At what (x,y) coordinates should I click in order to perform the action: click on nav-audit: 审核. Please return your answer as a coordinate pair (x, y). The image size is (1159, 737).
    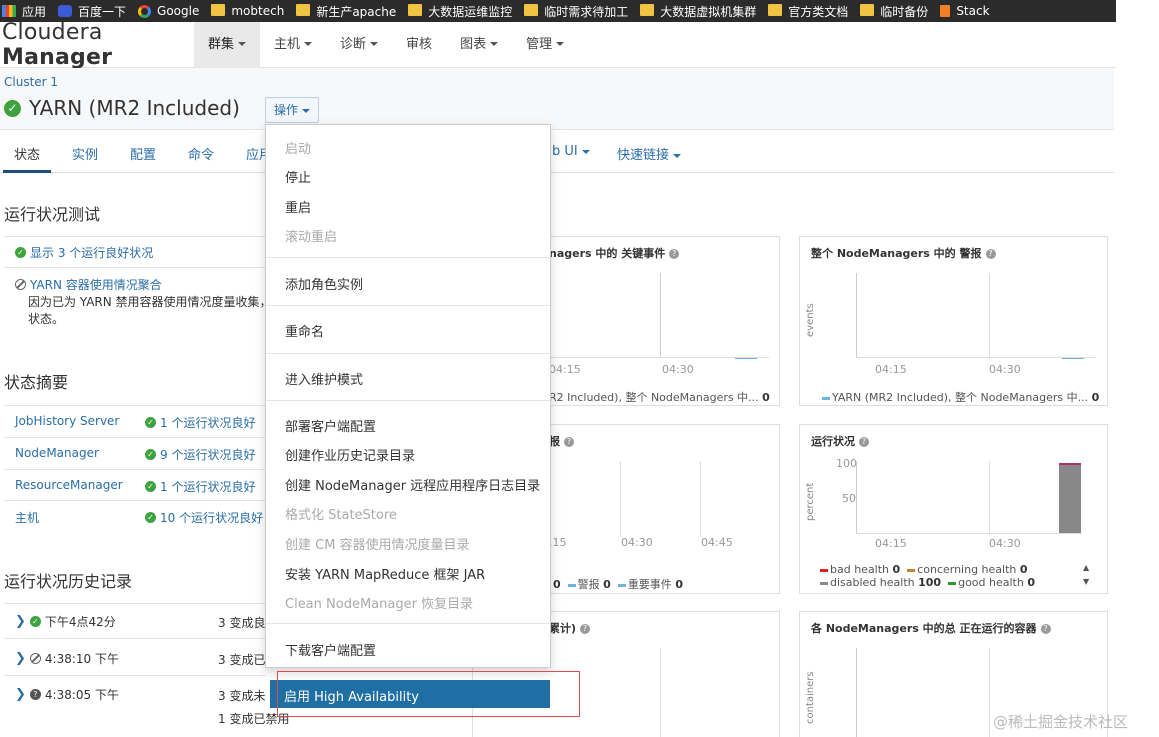
    Looking at the image, I should click on (419, 45).